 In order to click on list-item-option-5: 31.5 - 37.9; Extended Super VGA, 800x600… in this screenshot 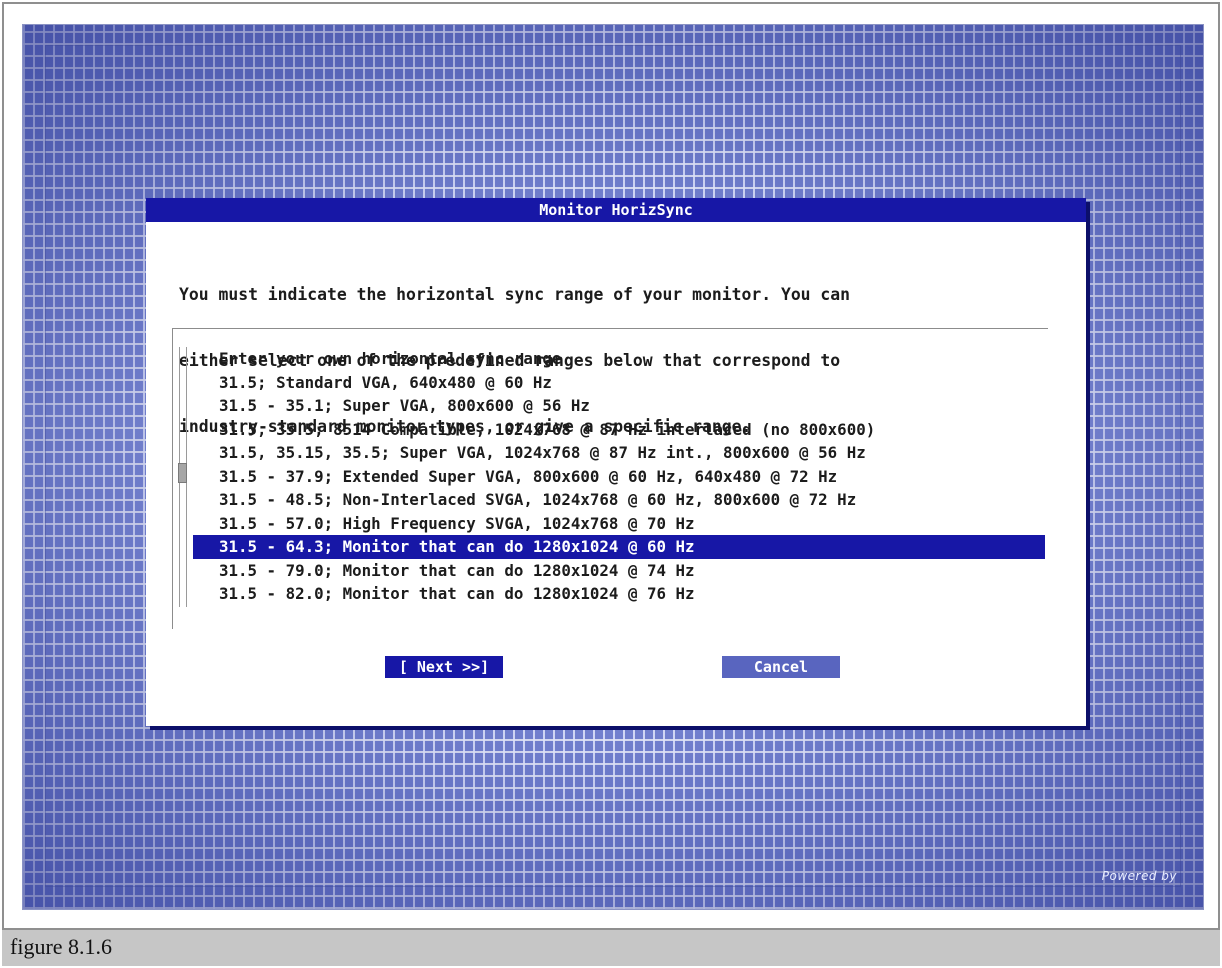, I will do `click(619, 477)`.